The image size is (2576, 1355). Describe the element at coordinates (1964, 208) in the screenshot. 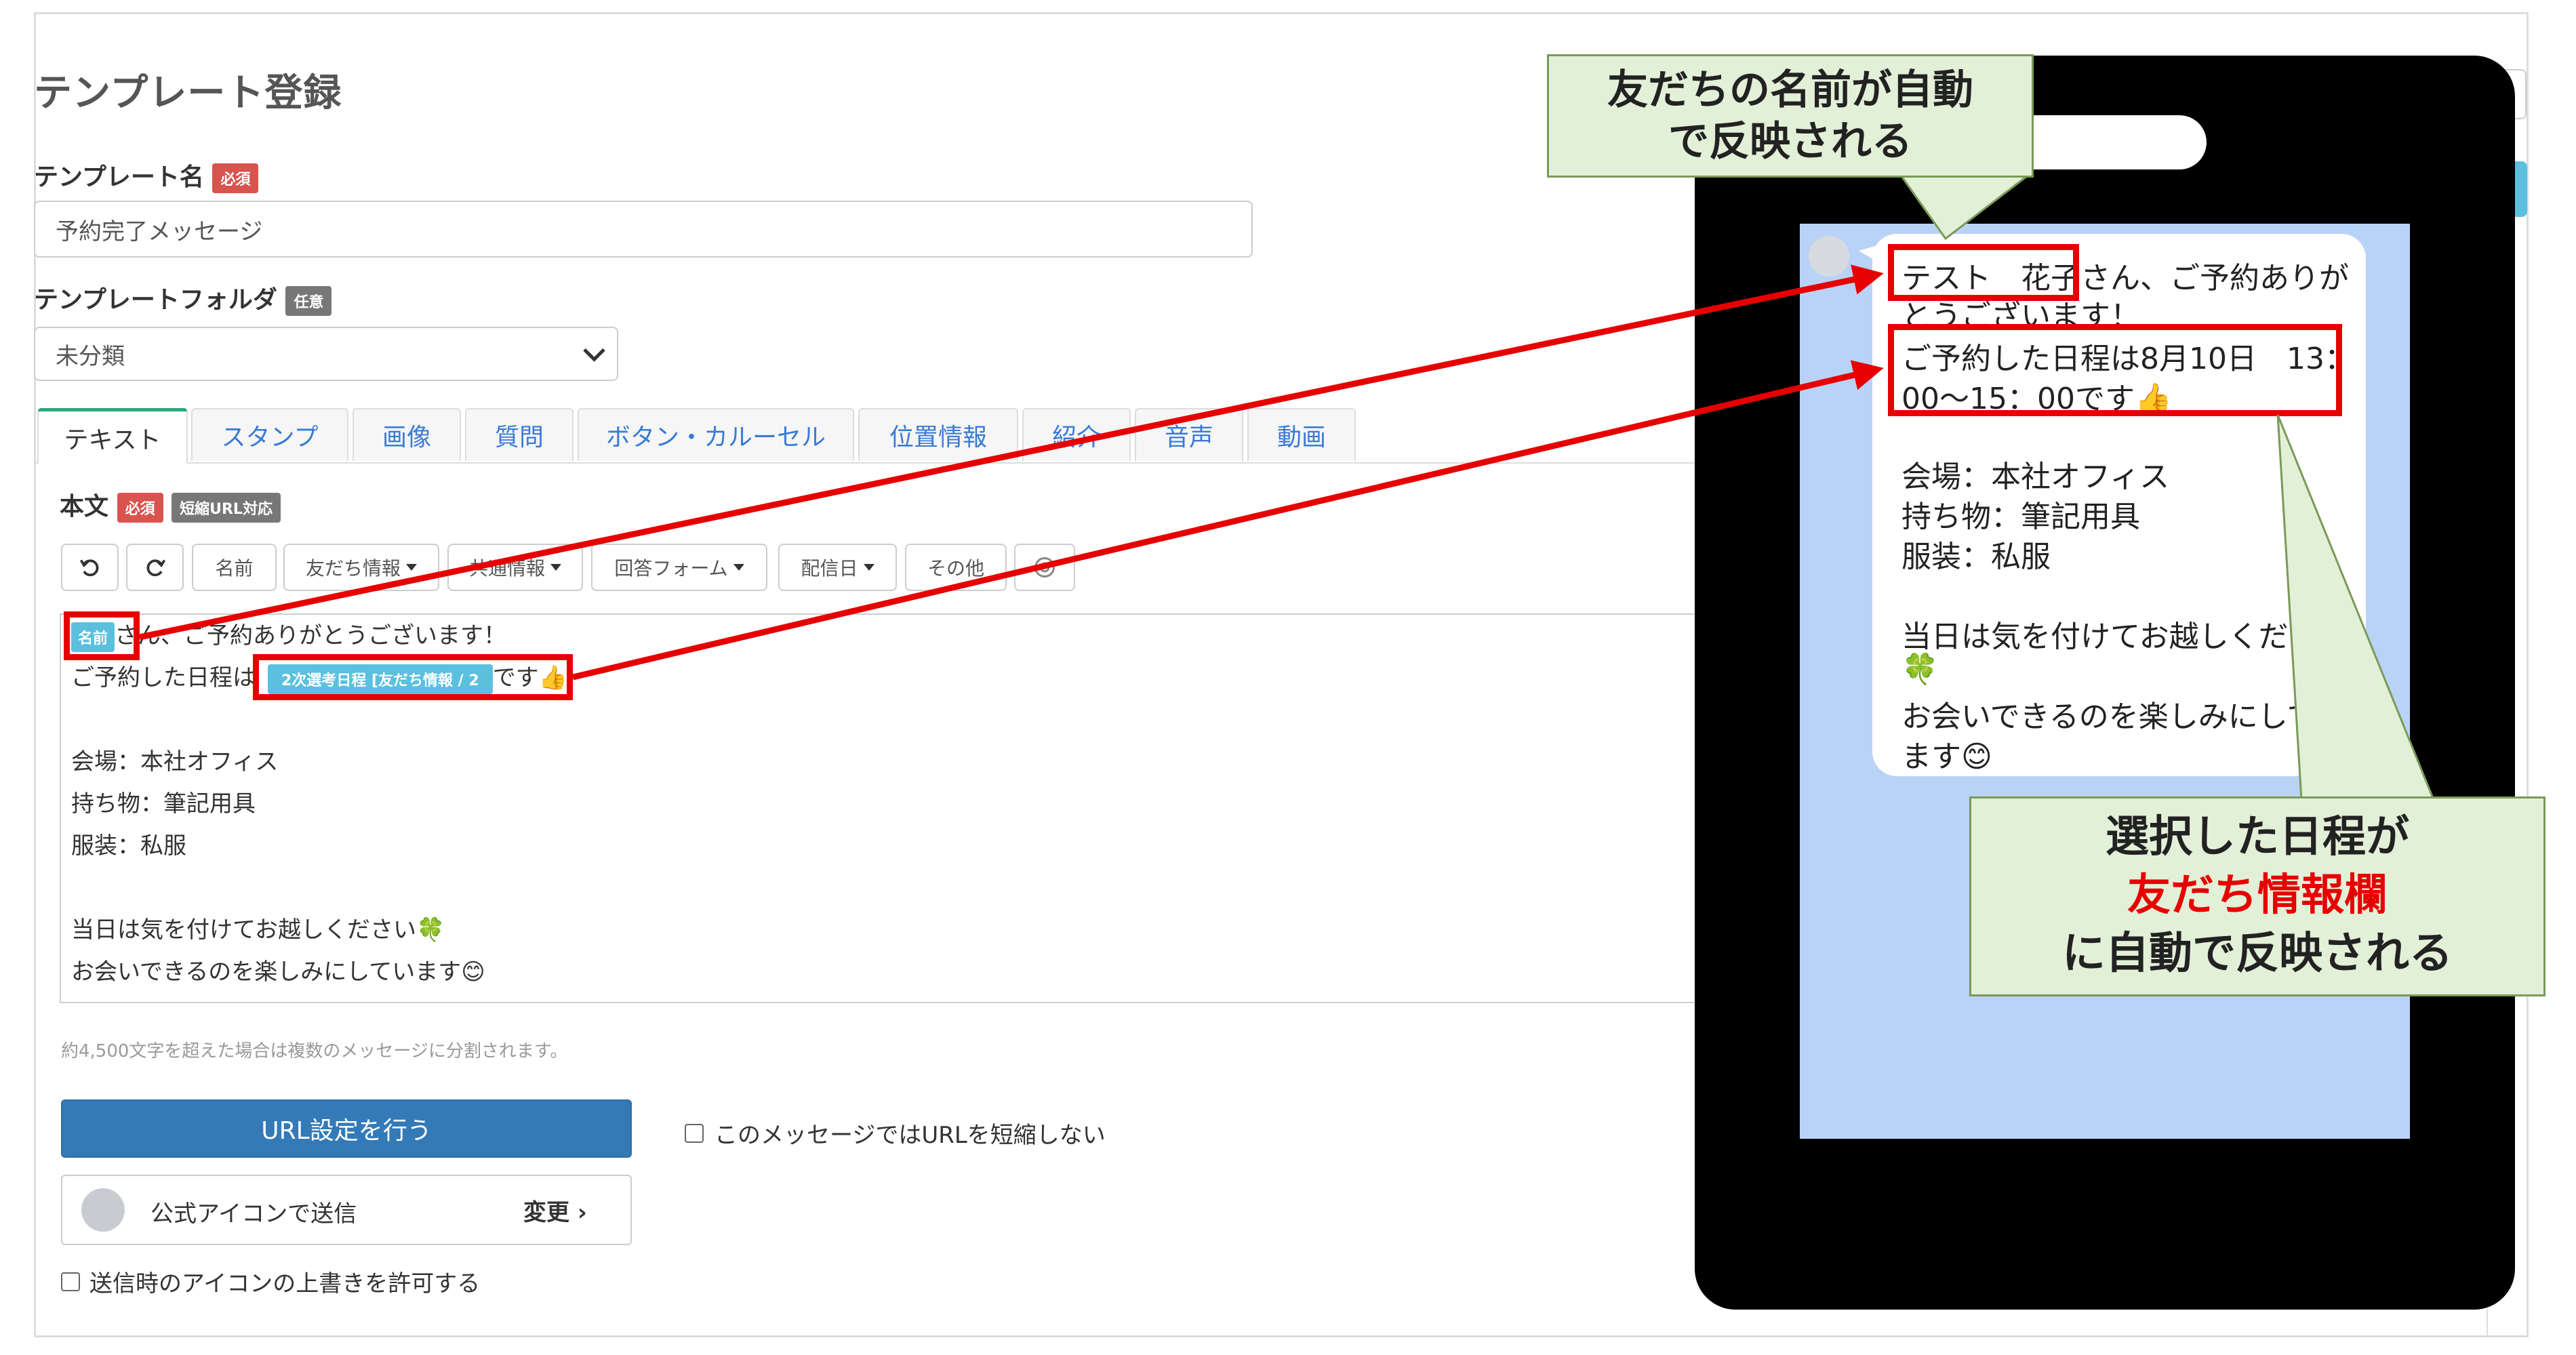

I see `top-callout-pointer` at that location.